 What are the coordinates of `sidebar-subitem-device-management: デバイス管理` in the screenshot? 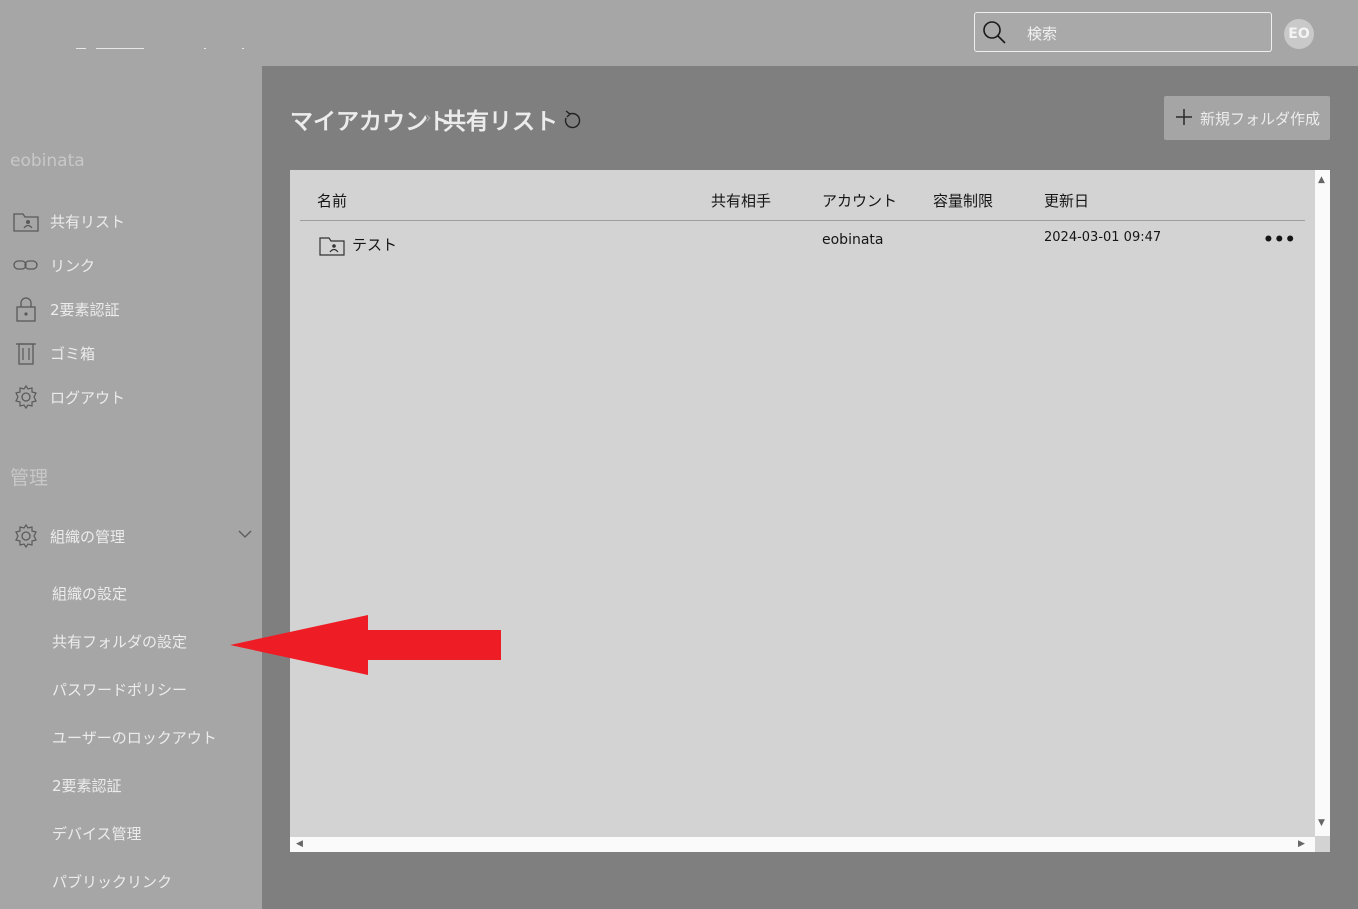 It's located at (97, 833).